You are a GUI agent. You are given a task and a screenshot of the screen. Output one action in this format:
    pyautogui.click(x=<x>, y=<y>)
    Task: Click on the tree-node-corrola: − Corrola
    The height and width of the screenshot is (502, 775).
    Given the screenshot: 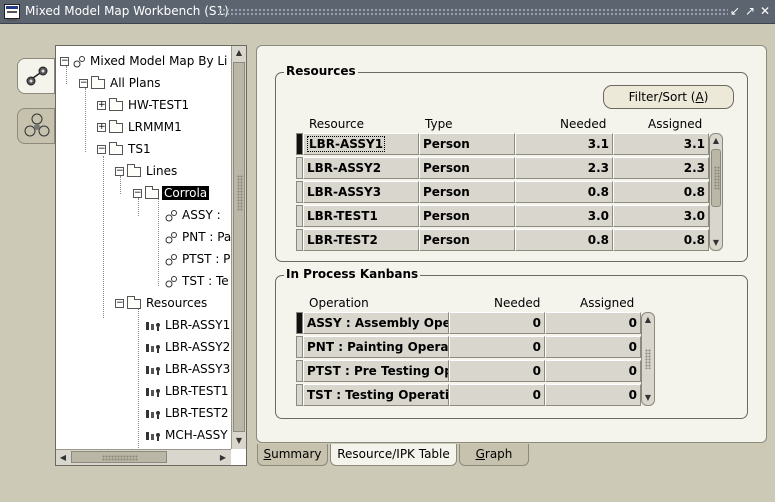 What is the action you would take?
    pyautogui.click(x=171, y=193)
    